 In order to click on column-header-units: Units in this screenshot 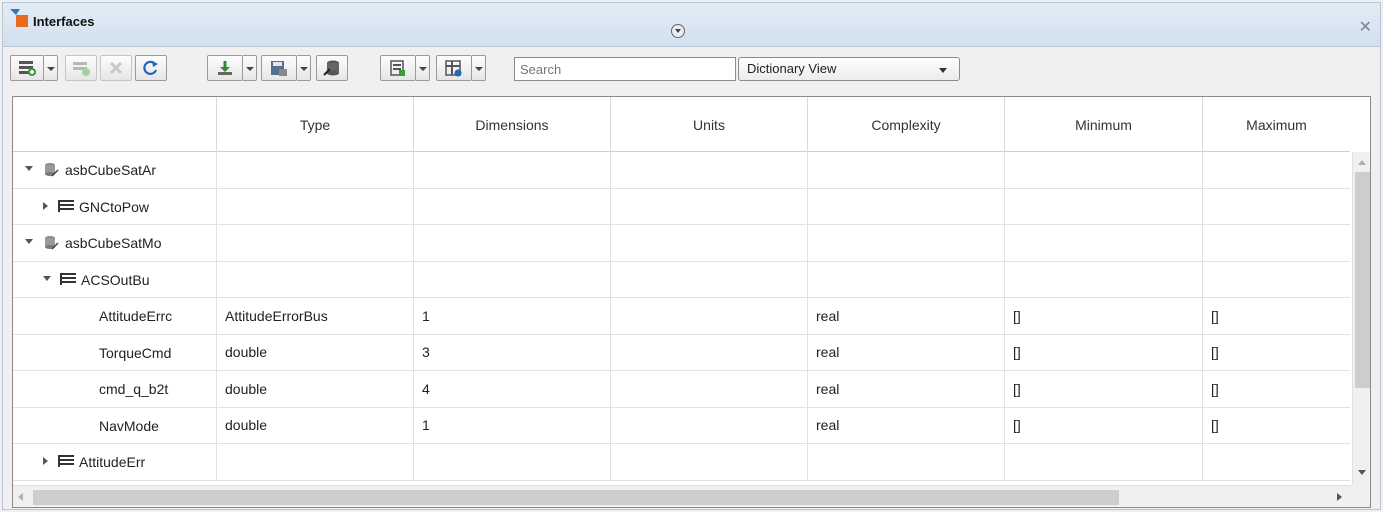, I will do `click(709, 124)`.